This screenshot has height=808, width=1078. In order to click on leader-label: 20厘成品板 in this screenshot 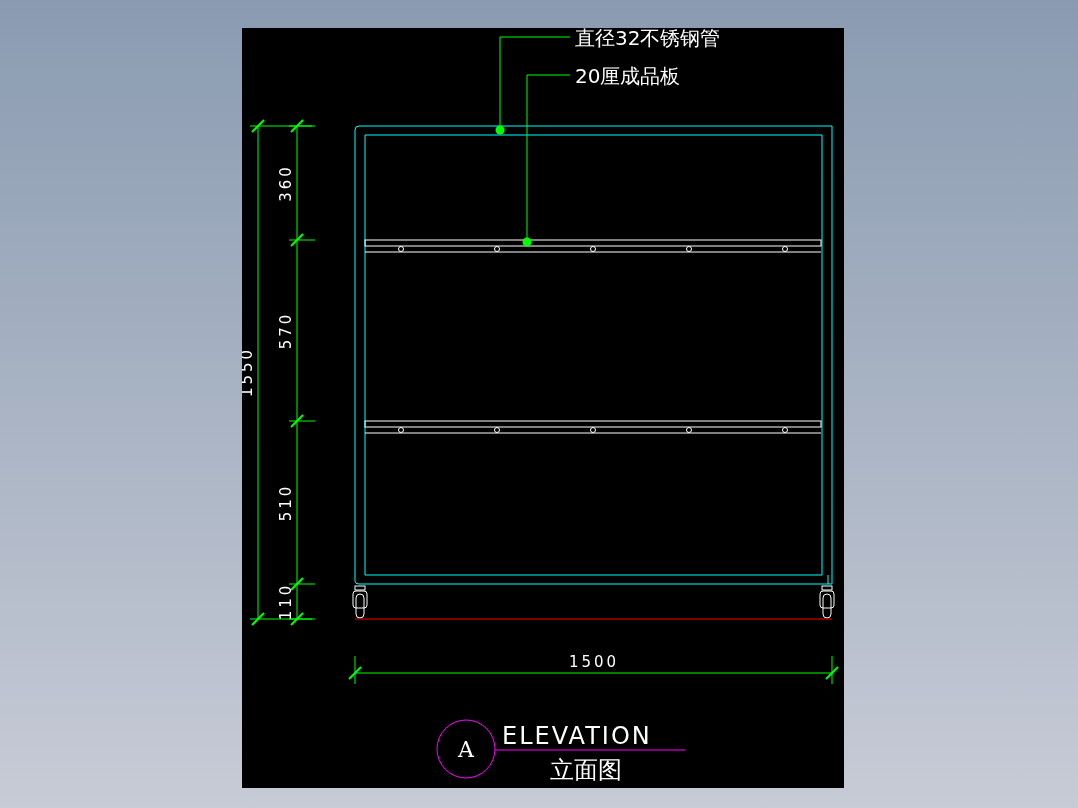, I will do `click(628, 76)`.